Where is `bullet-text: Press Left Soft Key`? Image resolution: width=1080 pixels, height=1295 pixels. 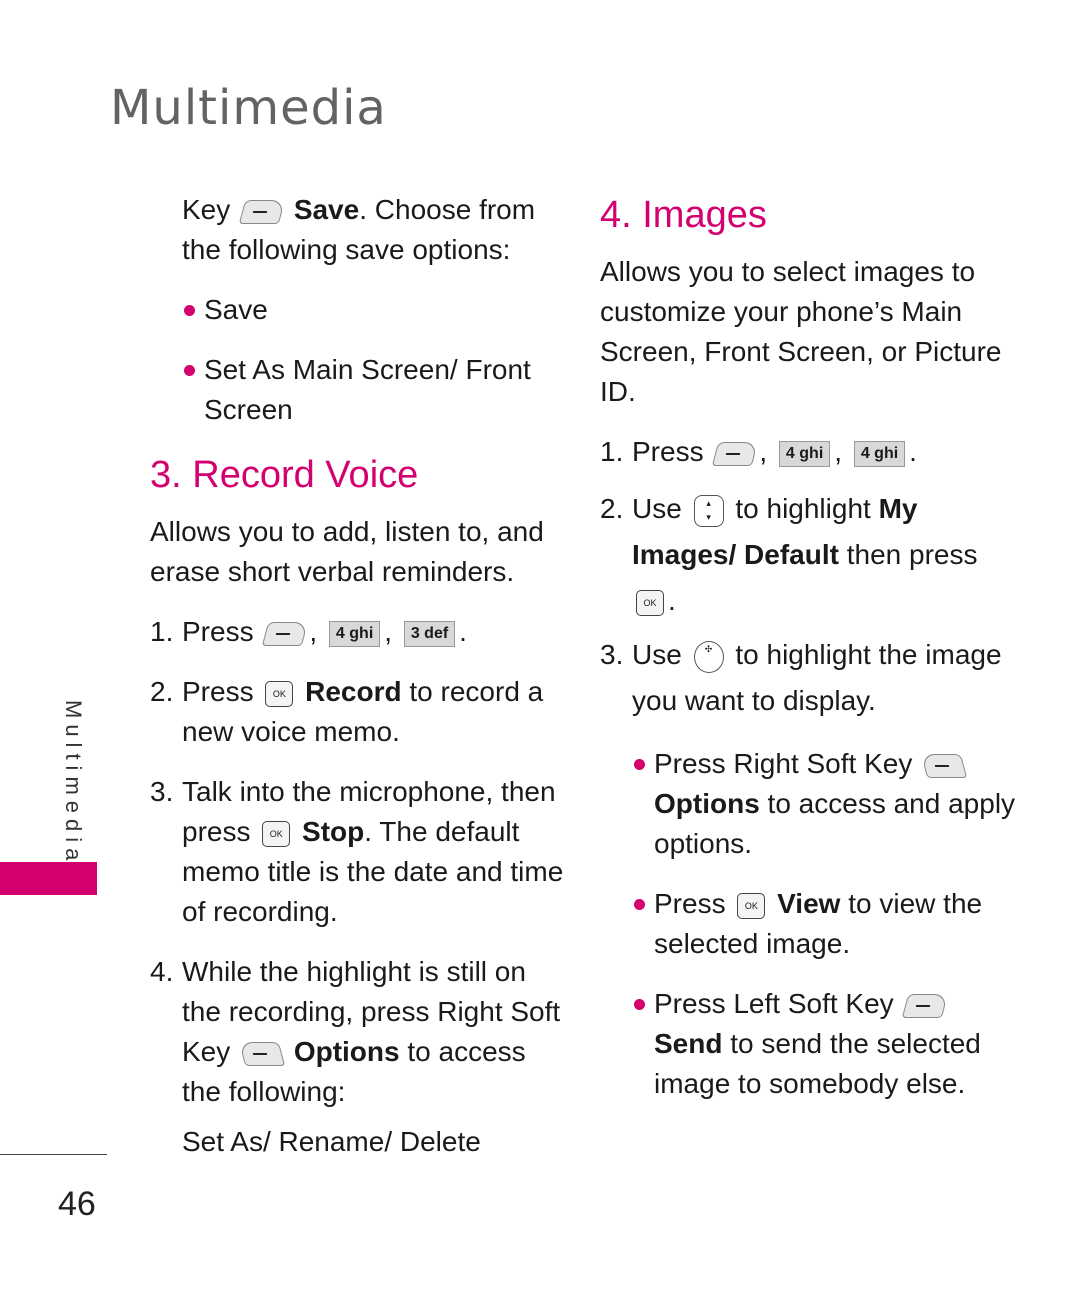
bullet-text: Press Left Soft Key is located at coordinates (774, 1003).